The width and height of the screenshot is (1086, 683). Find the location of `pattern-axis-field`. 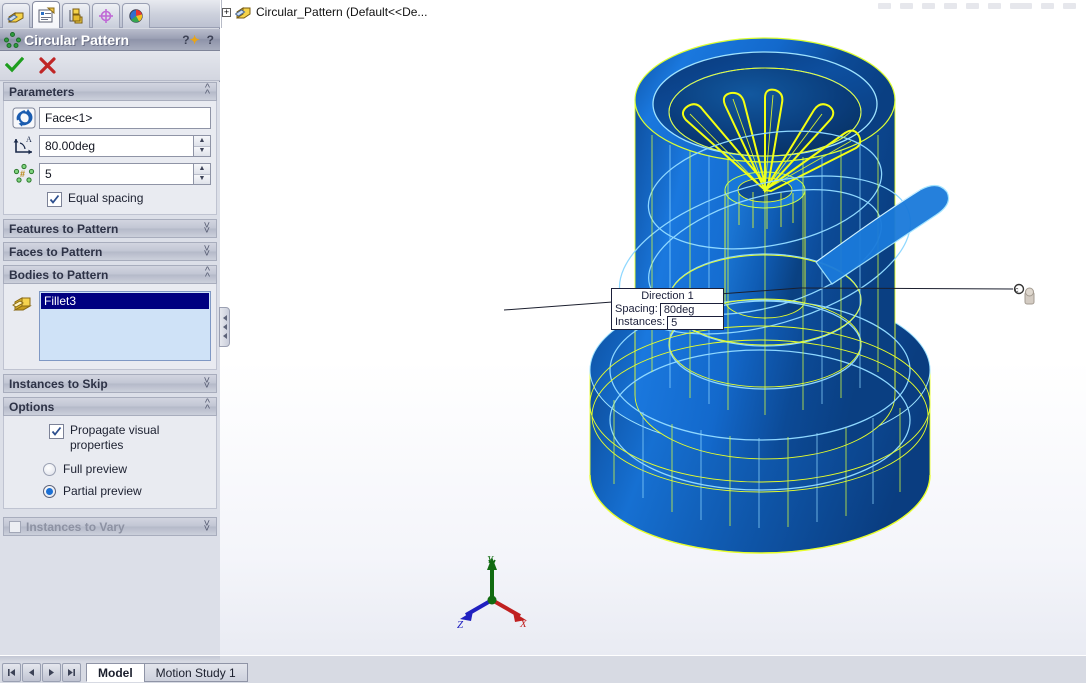

pattern-axis-field is located at coordinates (125, 118).